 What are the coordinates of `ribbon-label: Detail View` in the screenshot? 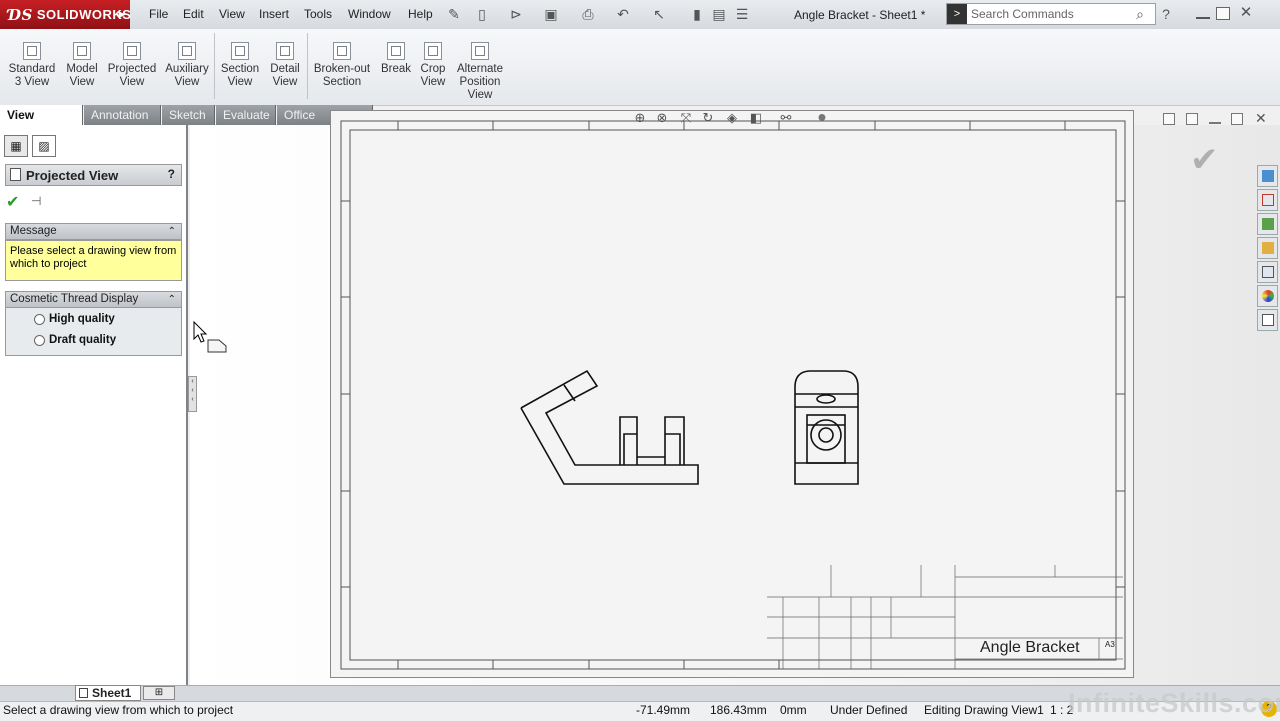 It's located at (285, 75).